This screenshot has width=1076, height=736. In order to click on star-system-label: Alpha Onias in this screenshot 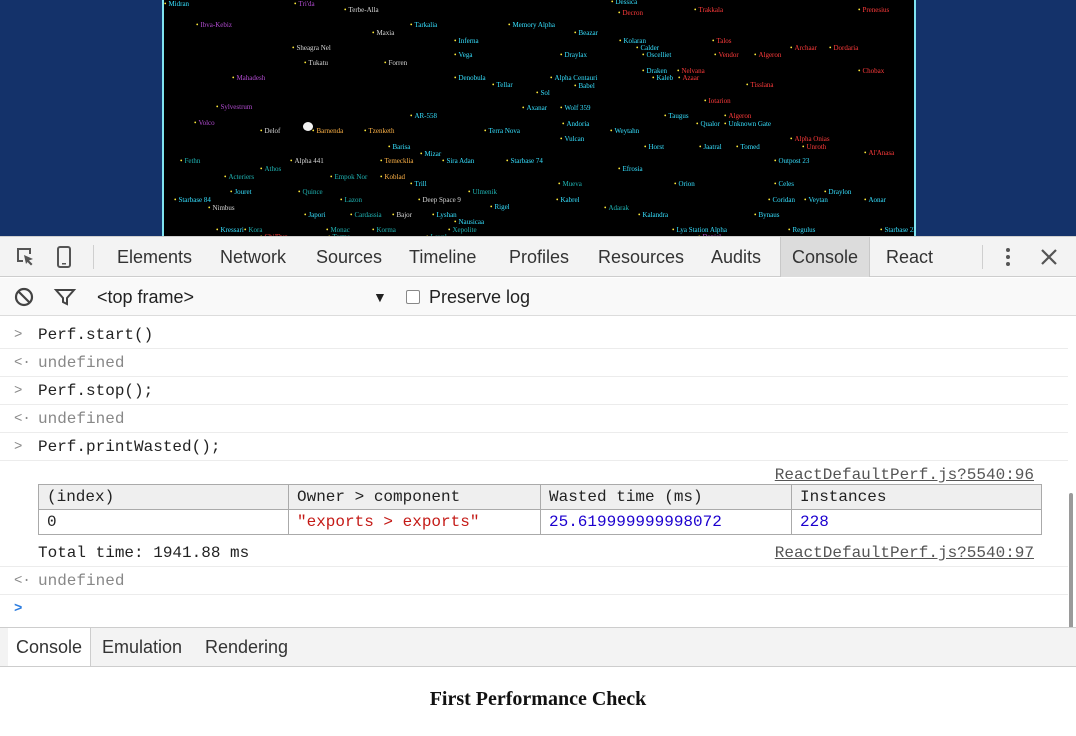, I will do `click(809, 139)`.